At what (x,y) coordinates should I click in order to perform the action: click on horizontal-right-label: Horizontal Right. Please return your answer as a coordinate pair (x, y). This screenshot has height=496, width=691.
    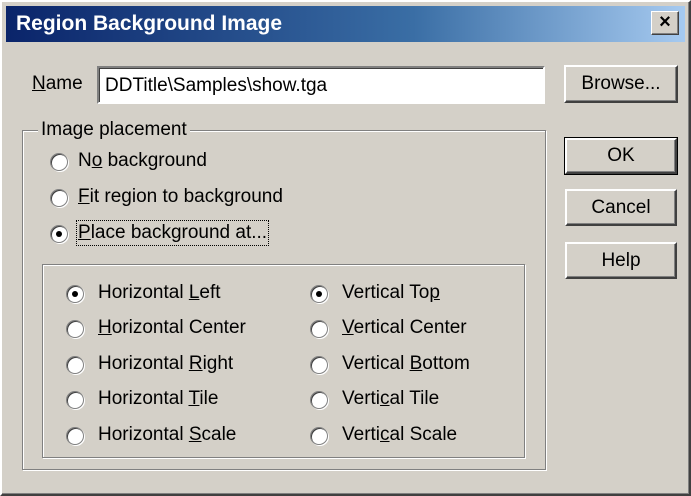
    Looking at the image, I should click on (165, 364).